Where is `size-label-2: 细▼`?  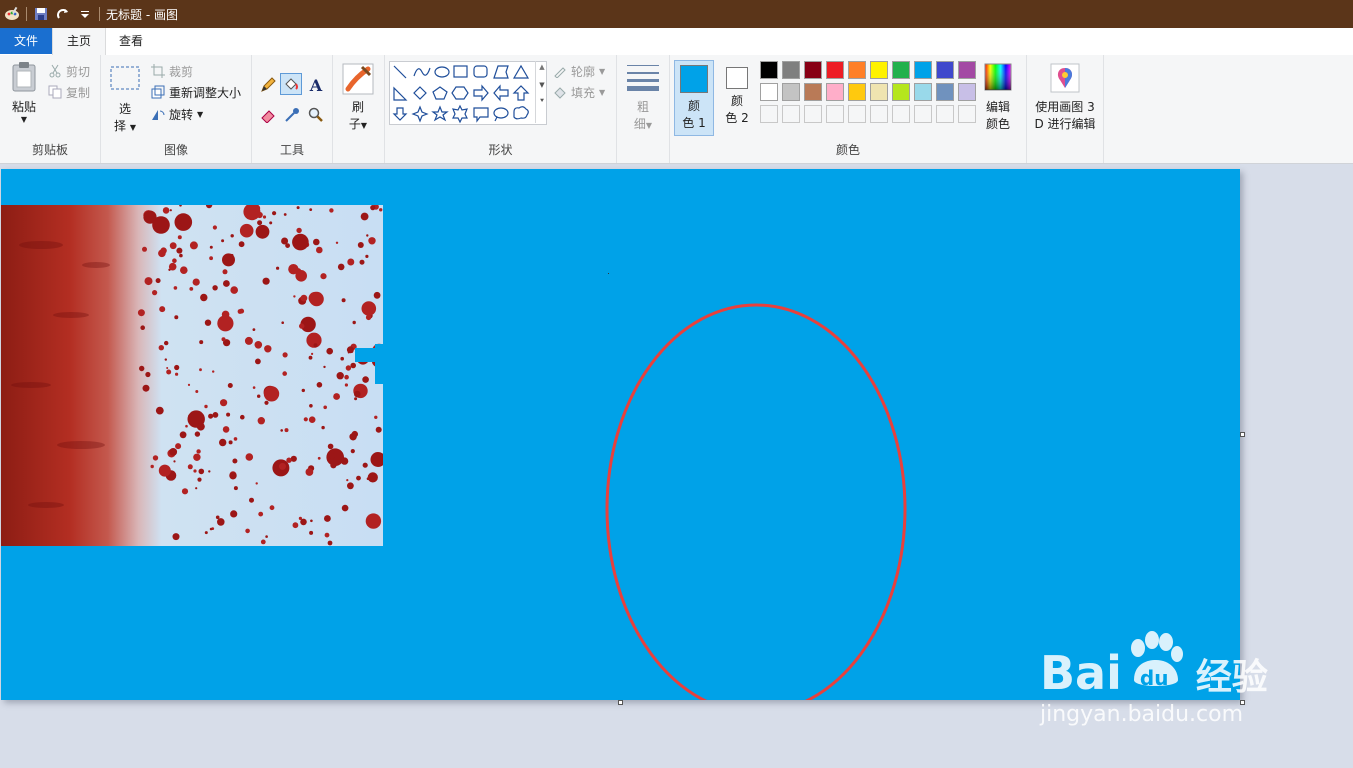
size-label-2: 细▼ is located at coordinates (643, 124).